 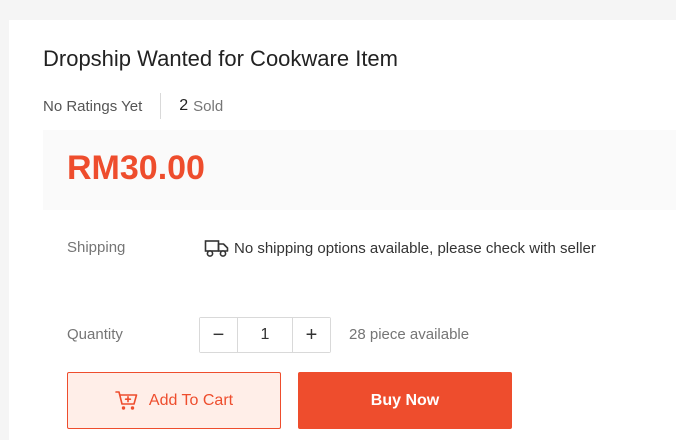 I want to click on quantity-stepper: − 1 +, so click(x=265, y=335).